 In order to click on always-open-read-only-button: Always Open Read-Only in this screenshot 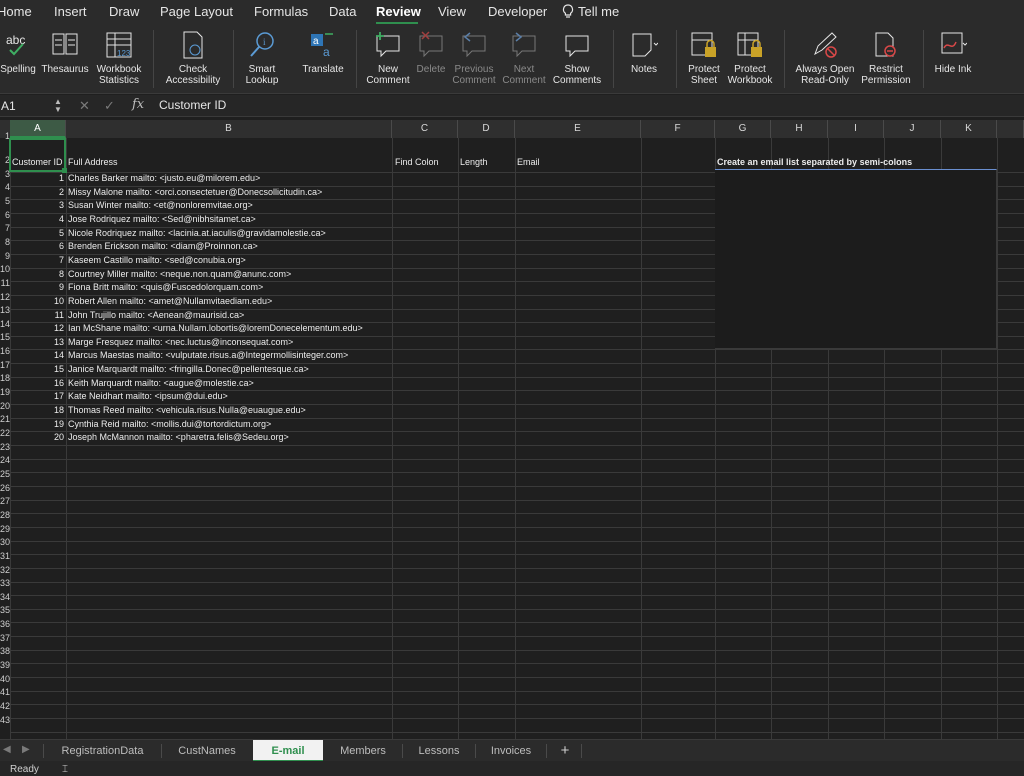, I will do `click(825, 61)`.